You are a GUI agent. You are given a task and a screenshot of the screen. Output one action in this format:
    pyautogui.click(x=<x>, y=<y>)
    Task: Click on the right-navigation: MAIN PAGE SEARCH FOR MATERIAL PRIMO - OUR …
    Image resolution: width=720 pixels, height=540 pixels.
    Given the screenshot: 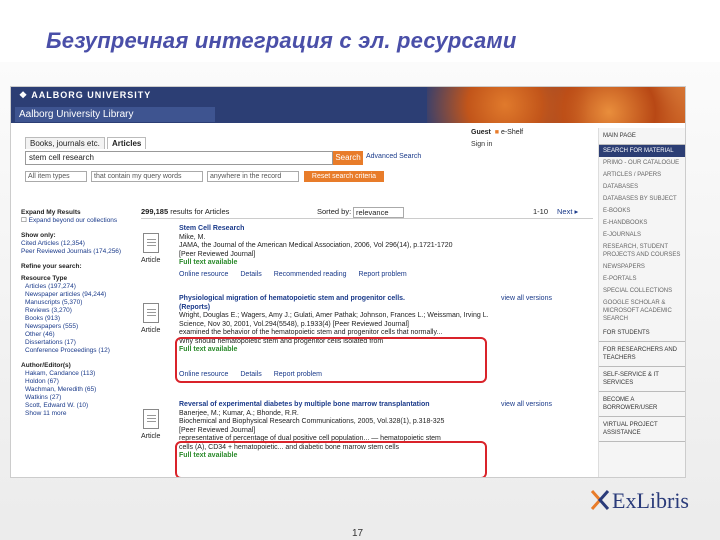 What is the action you would take?
    pyautogui.click(x=641, y=302)
    